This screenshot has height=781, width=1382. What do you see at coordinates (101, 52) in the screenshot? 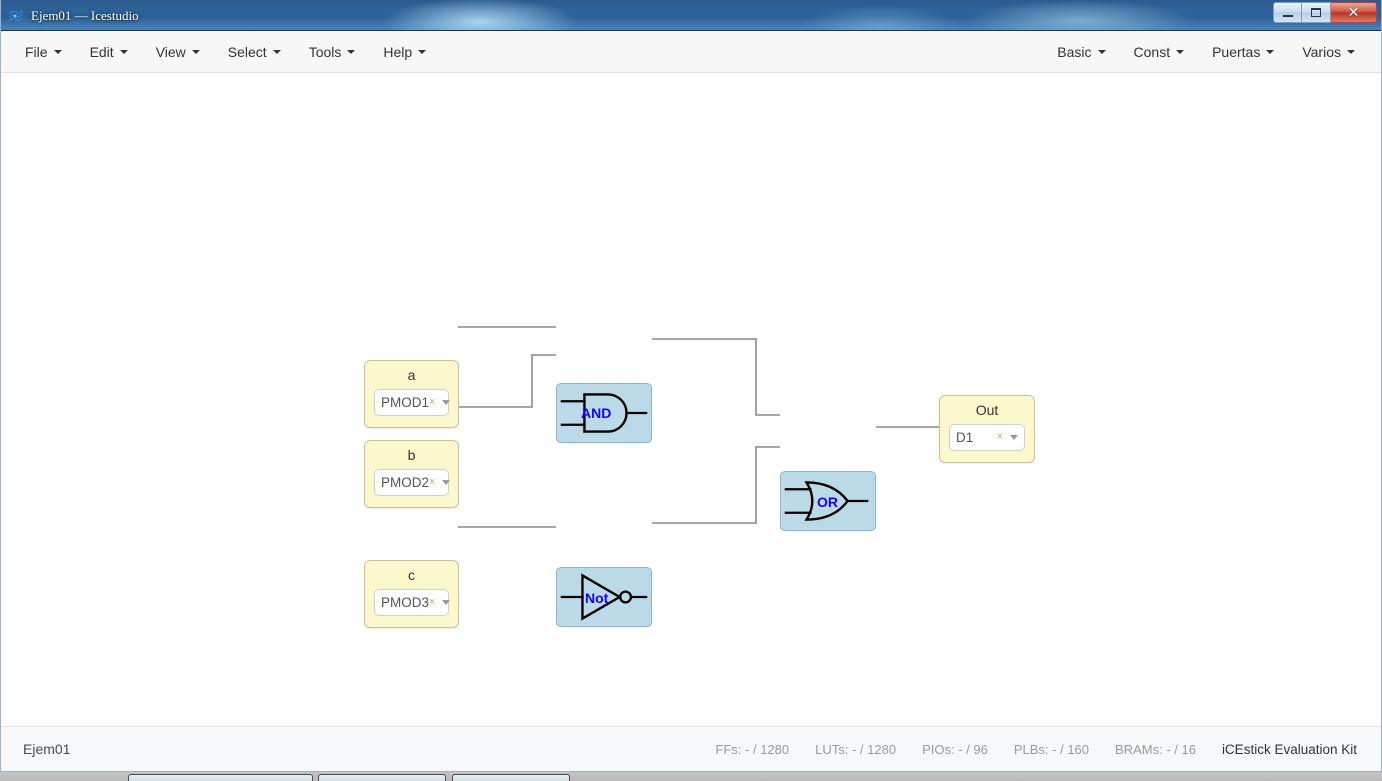
I see `menu-item-label: Edit` at bounding box center [101, 52].